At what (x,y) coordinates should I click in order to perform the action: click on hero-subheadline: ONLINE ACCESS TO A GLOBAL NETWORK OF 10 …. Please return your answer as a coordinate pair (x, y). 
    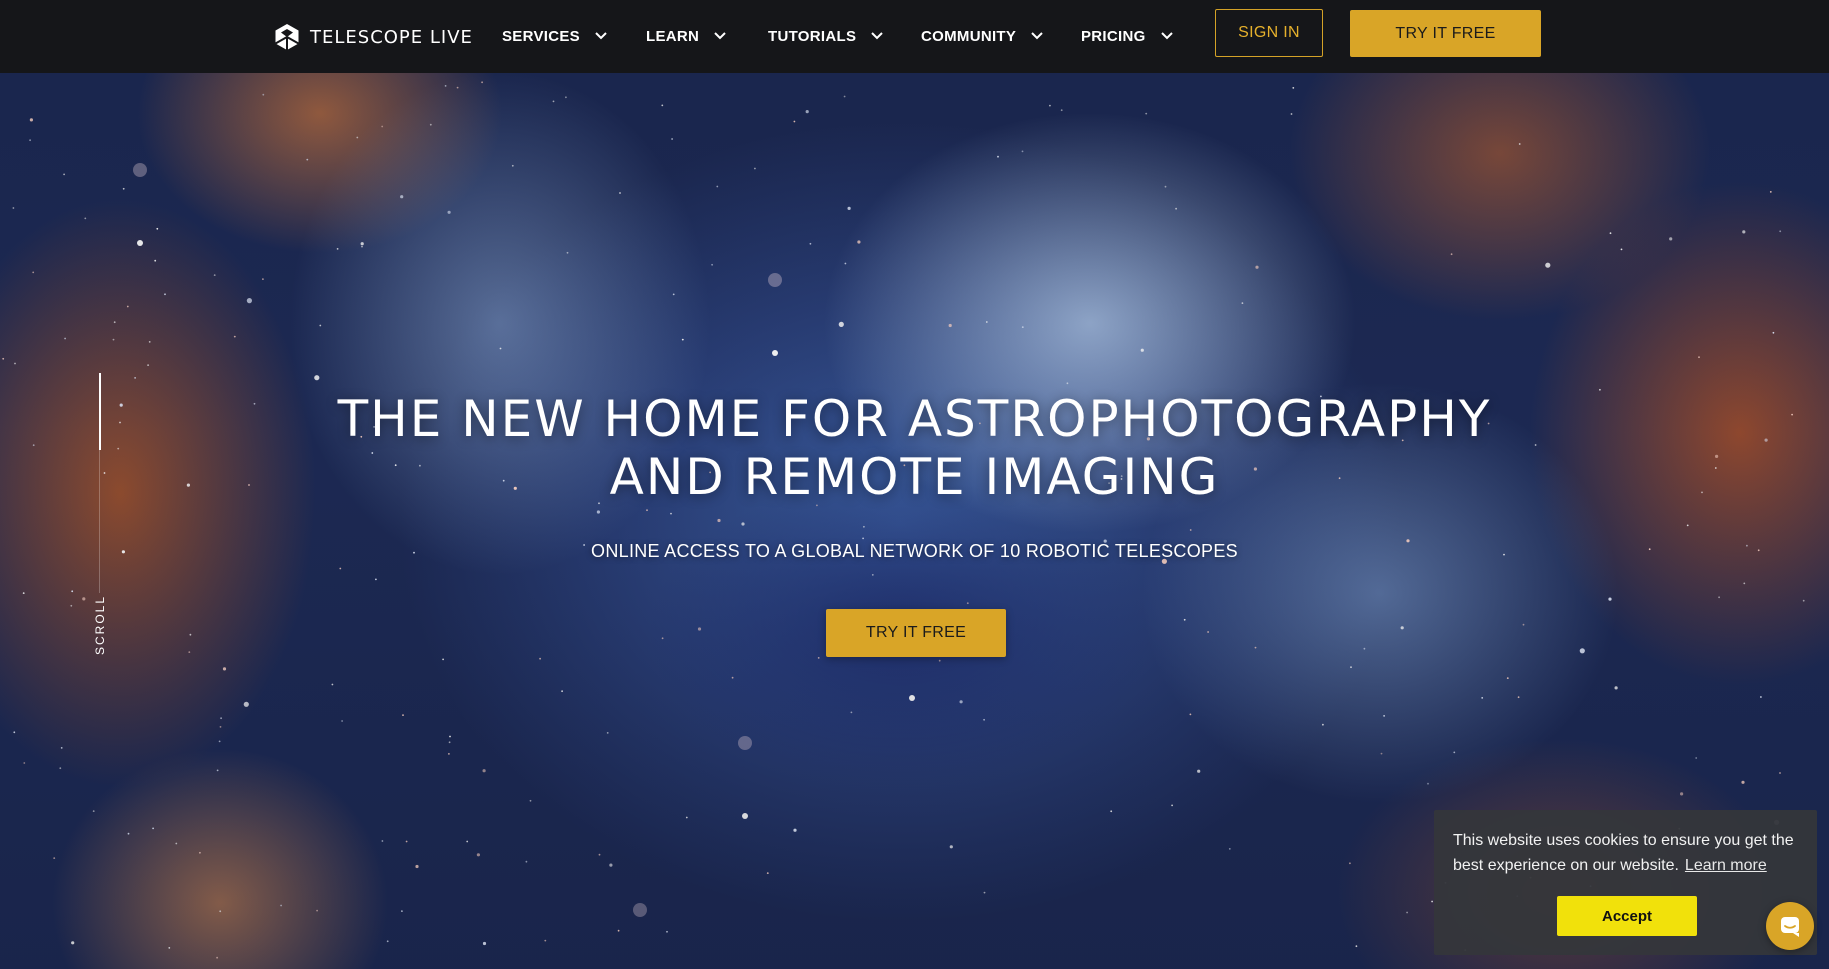
    Looking at the image, I should click on (914, 551).